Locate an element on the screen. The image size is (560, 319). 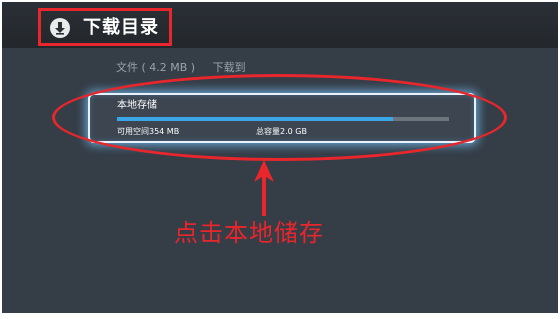
download-info: 文件 ( 4.2 MB ) 下载到 is located at coordinates (188, 68).